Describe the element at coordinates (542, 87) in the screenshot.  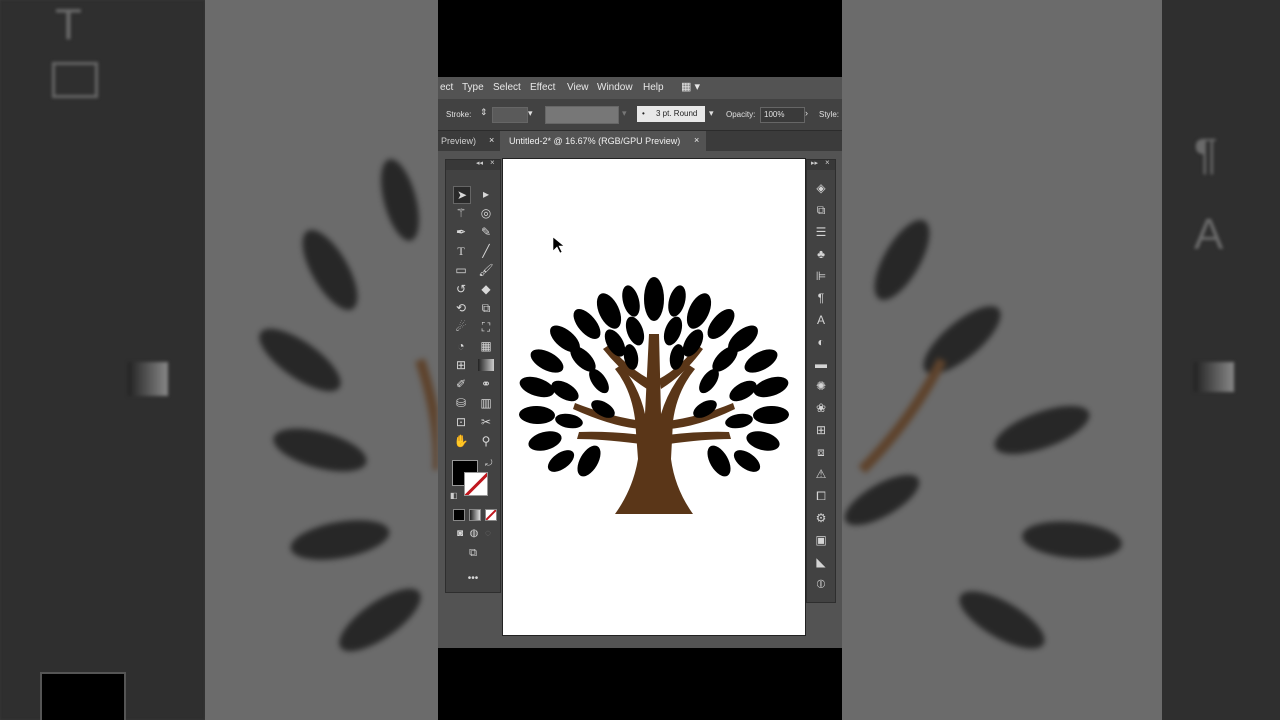
I see `menu-item-effect: Effect` at that location.